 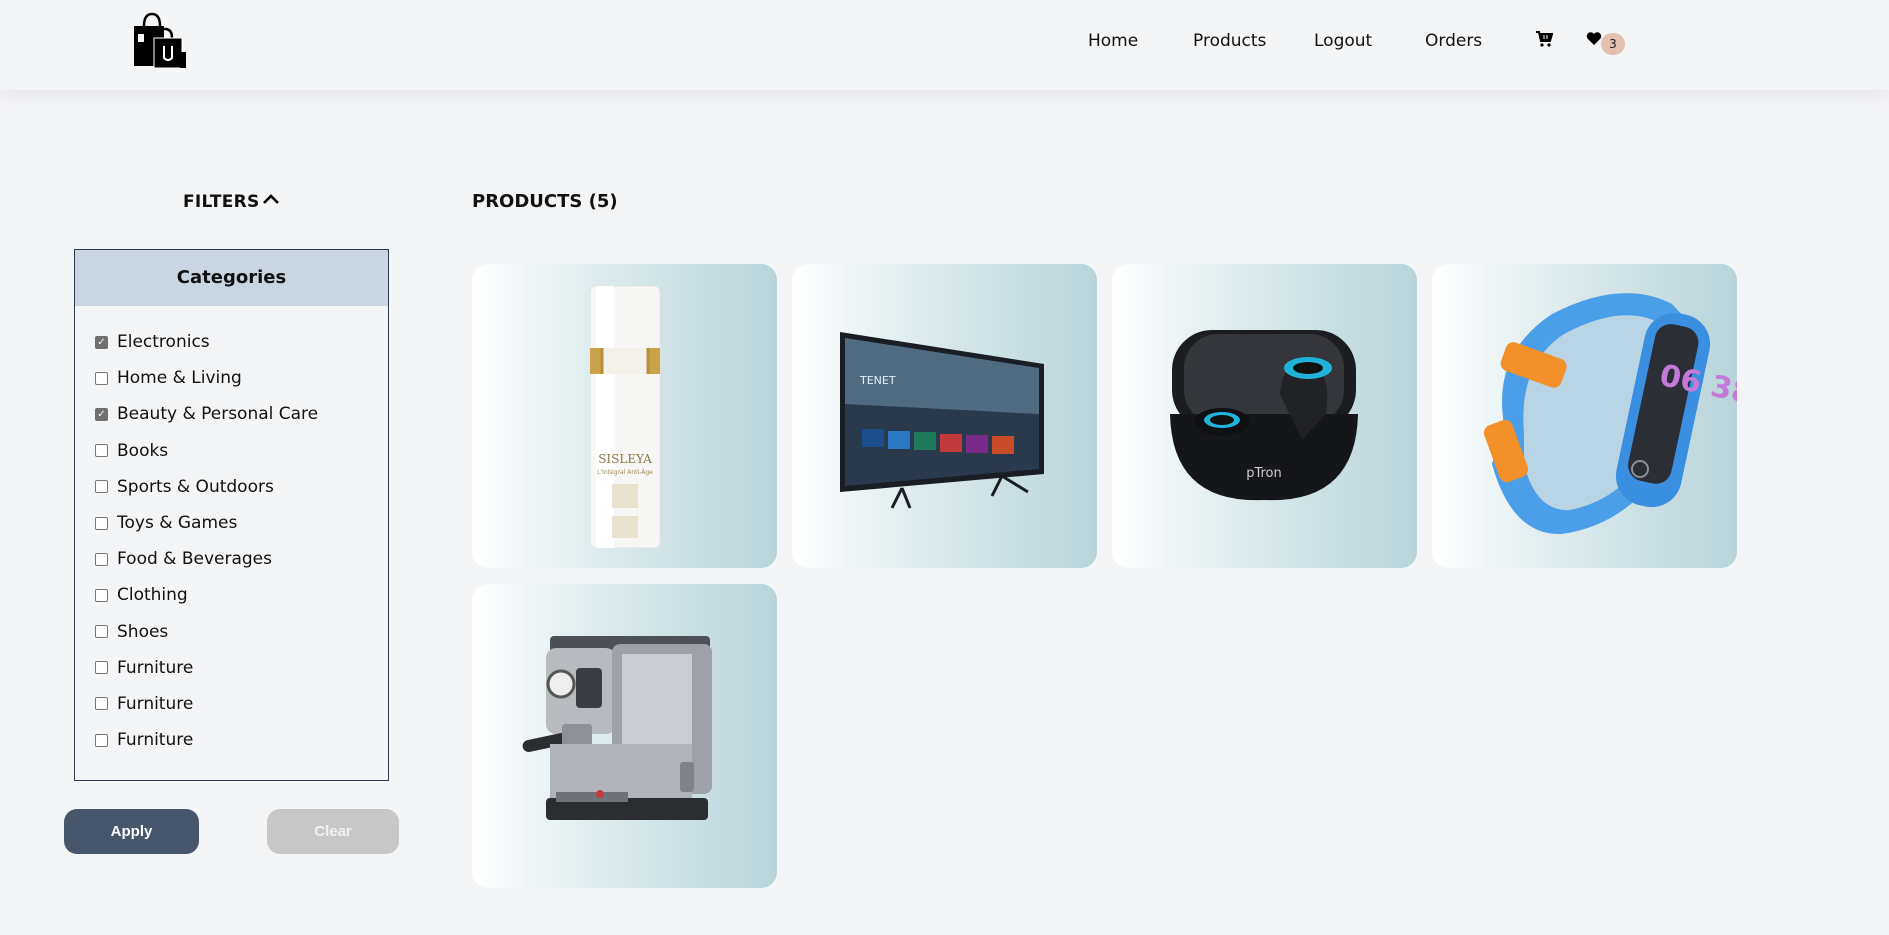 What do you see at coordinates (143, 450) in the screenshot?
I see `category-label: Books` at bounding box center [143, 450].